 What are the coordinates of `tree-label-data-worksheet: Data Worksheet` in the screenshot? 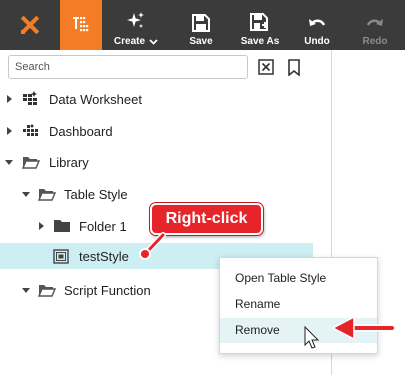 It's located at (95, 99).